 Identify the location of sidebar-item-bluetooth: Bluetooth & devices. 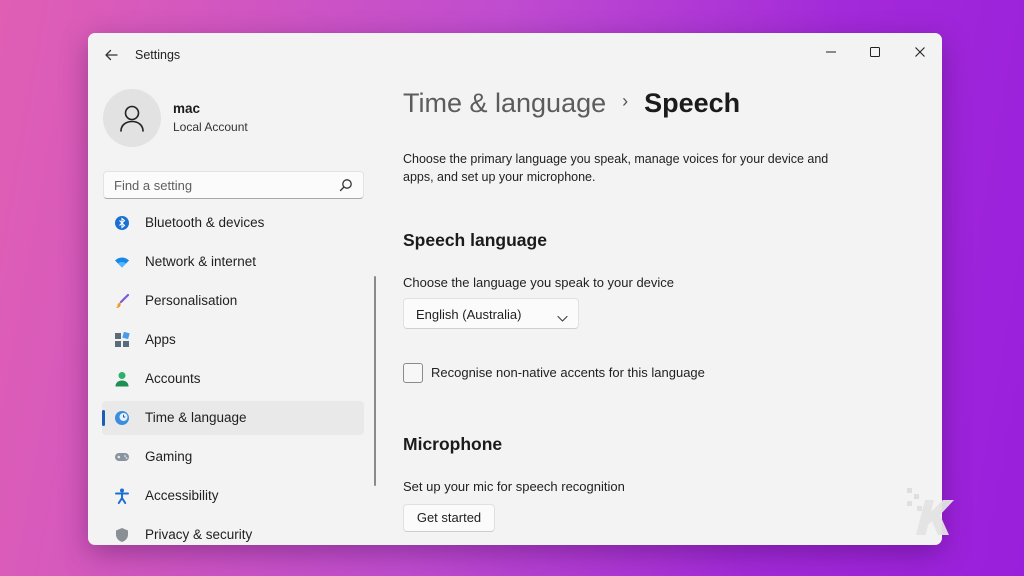
(233, 225).